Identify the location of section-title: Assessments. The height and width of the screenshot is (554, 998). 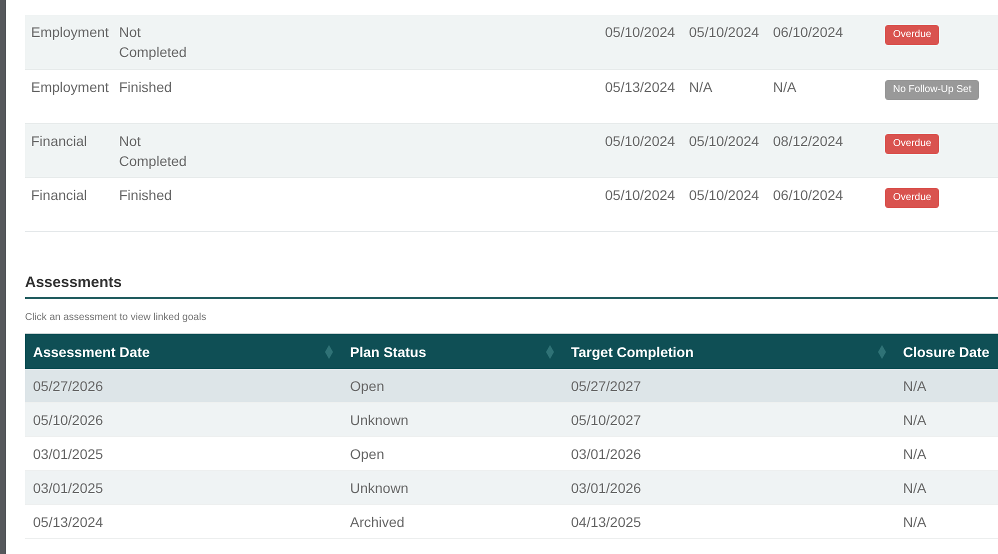
(74, 283).